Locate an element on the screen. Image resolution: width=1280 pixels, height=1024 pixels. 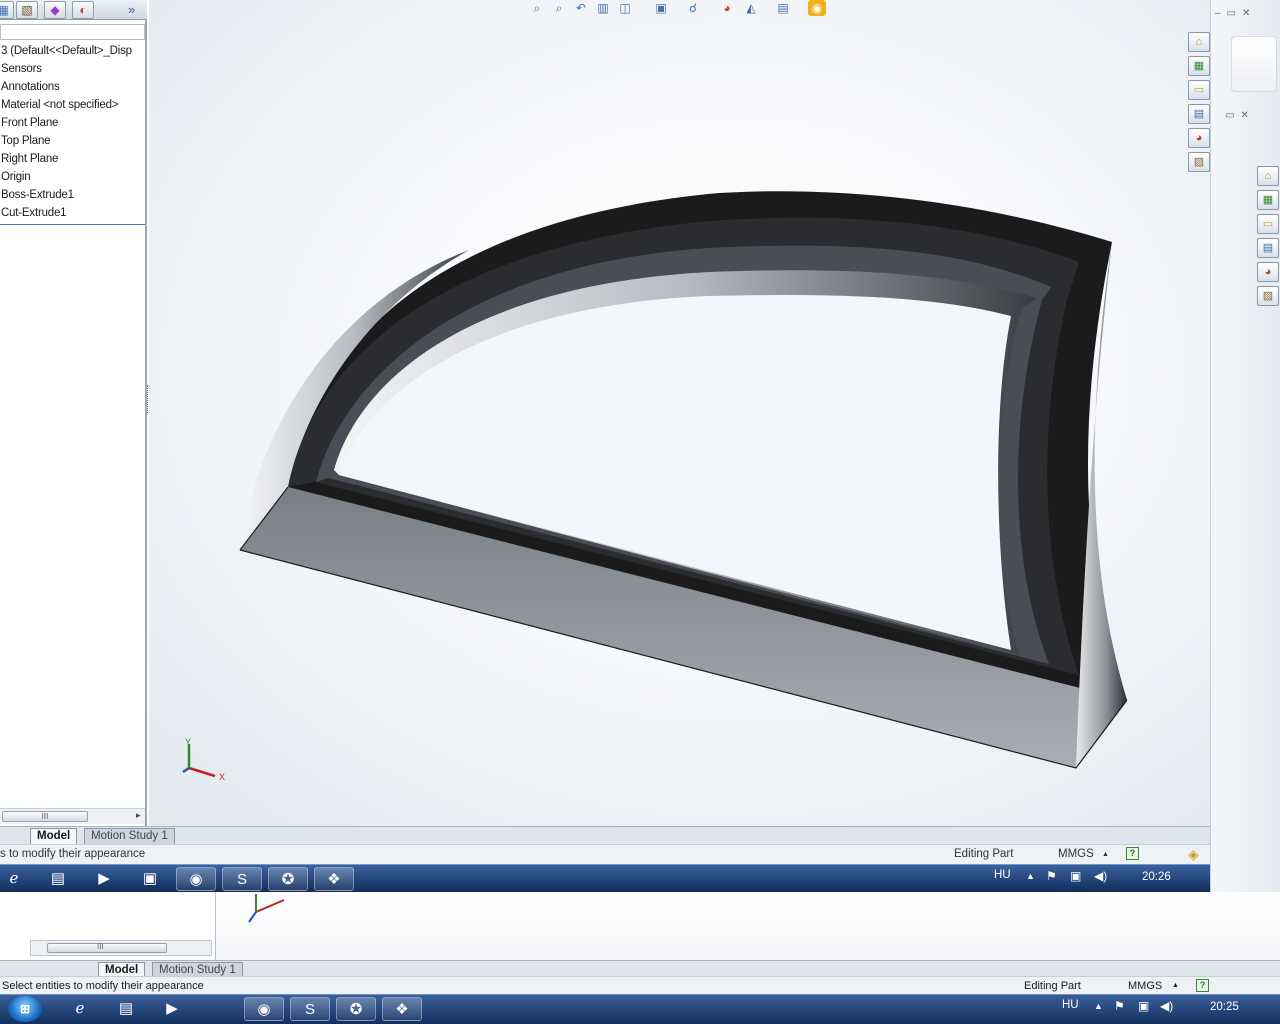
panel-scrollbar: III ▸ is located at coordinates (72, 816).